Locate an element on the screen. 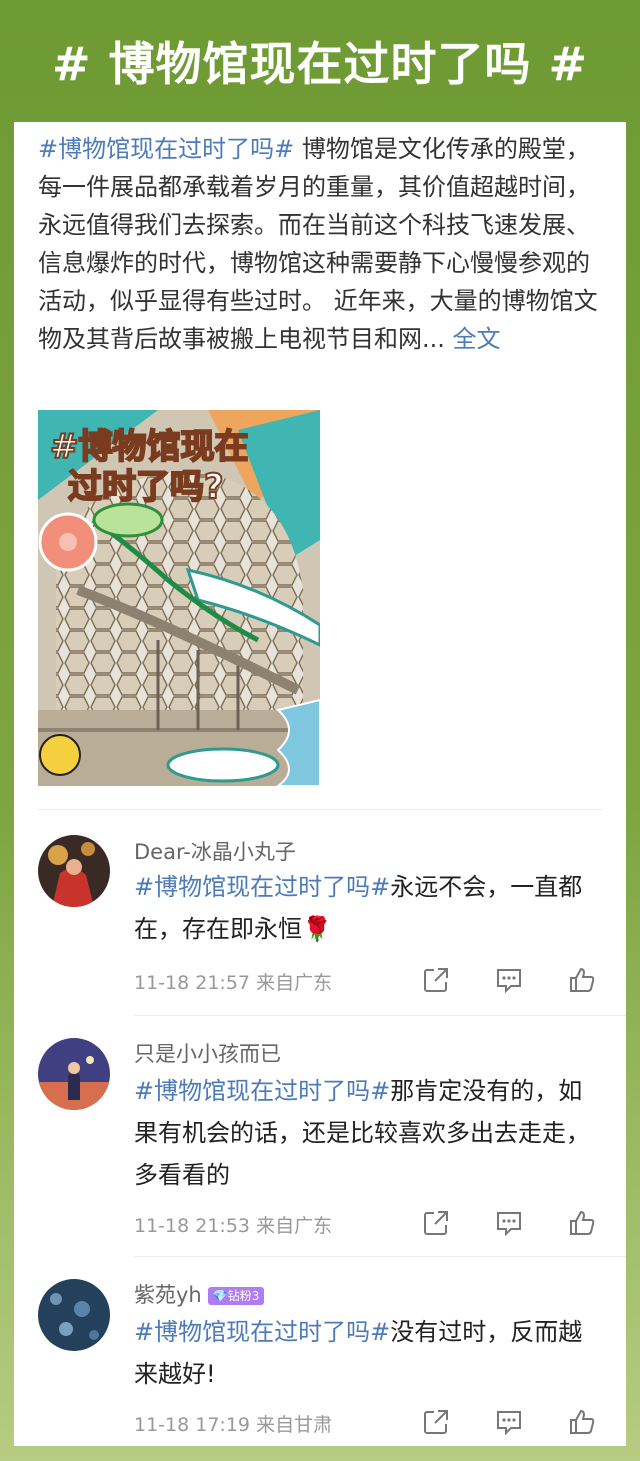  poster-title-line2: 过时了吗? is located at coordinates (146, 487).